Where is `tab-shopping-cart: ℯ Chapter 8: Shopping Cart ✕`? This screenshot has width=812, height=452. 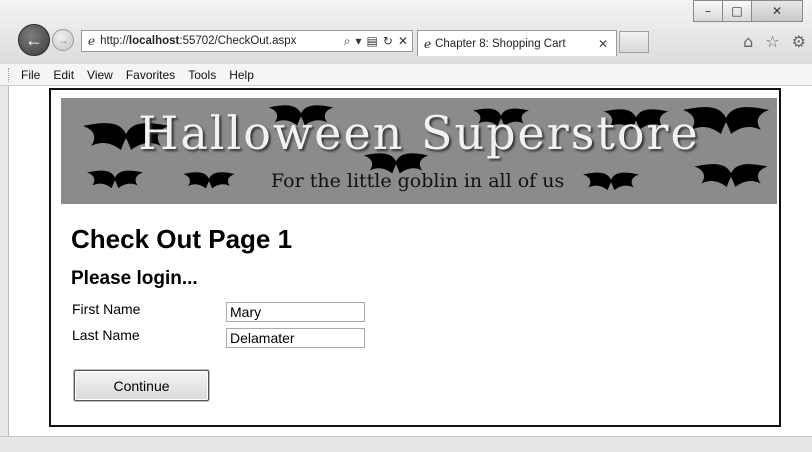
tab-shopping-cart: ℯ Chapter 8: Shopping Cart ✕ is located at coordinates (517, 43).